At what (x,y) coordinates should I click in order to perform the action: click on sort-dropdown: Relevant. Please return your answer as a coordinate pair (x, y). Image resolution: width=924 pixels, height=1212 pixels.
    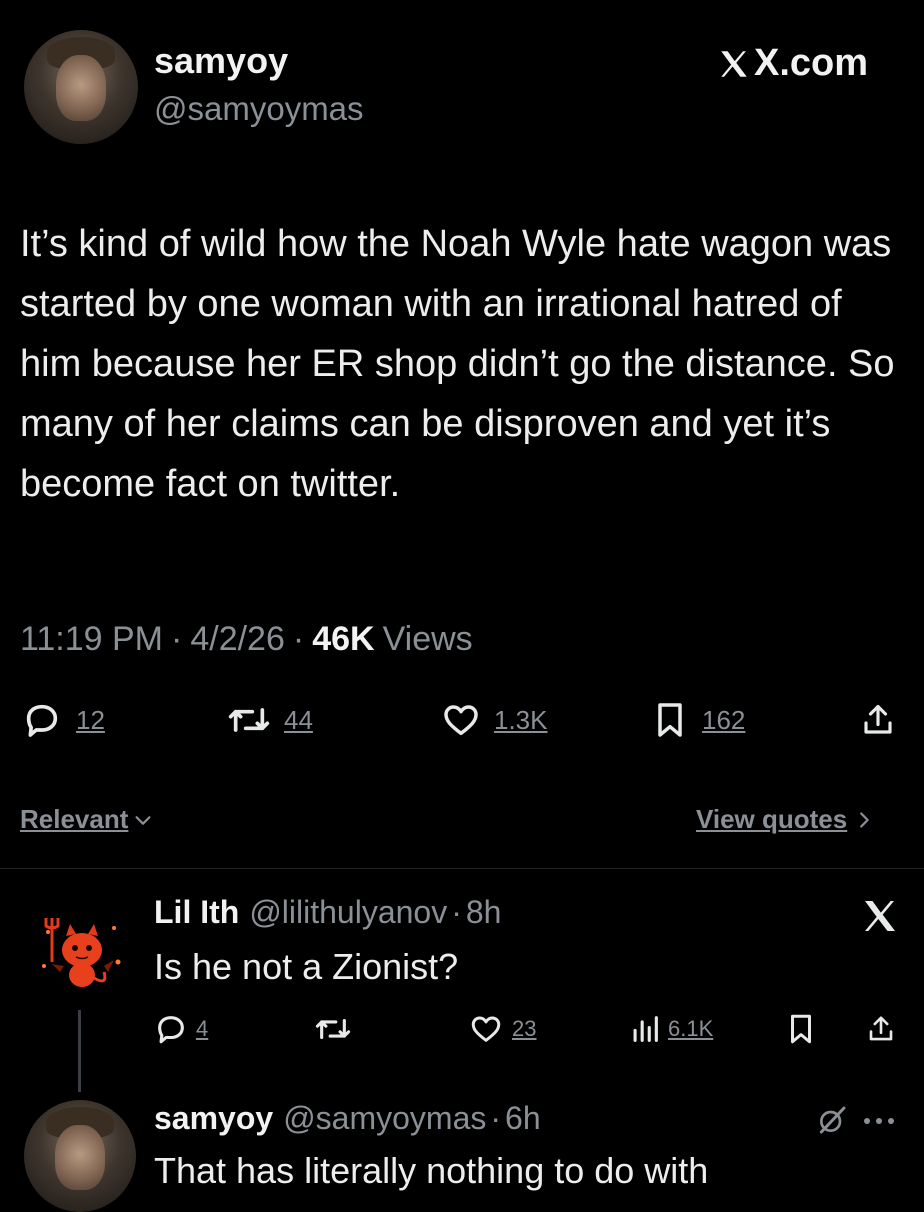
    Looking at the image, I should click on (87, 819).